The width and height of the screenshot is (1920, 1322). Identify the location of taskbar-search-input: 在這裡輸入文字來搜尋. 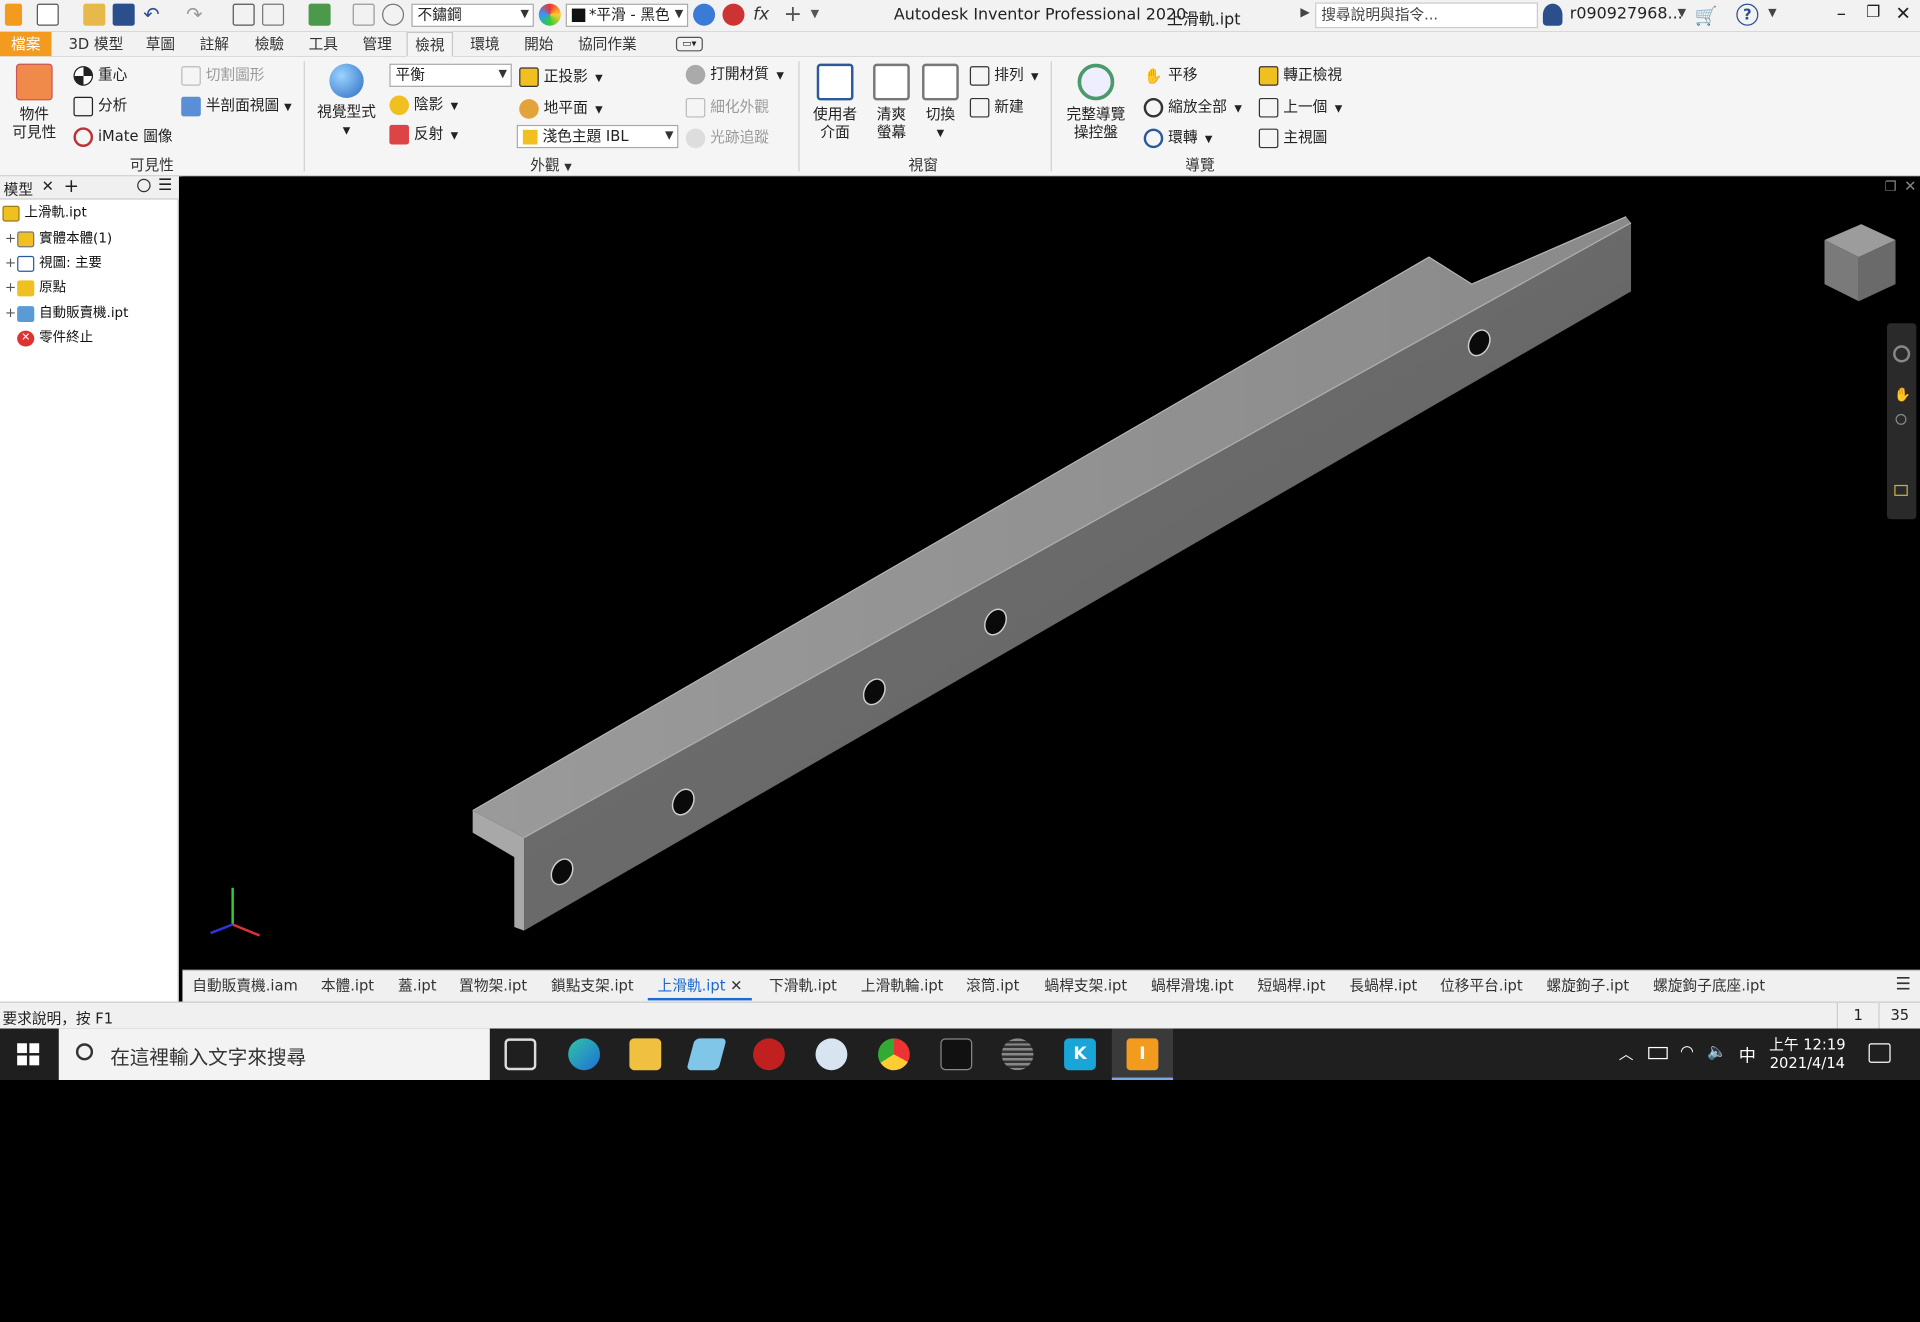
(274, 1054).